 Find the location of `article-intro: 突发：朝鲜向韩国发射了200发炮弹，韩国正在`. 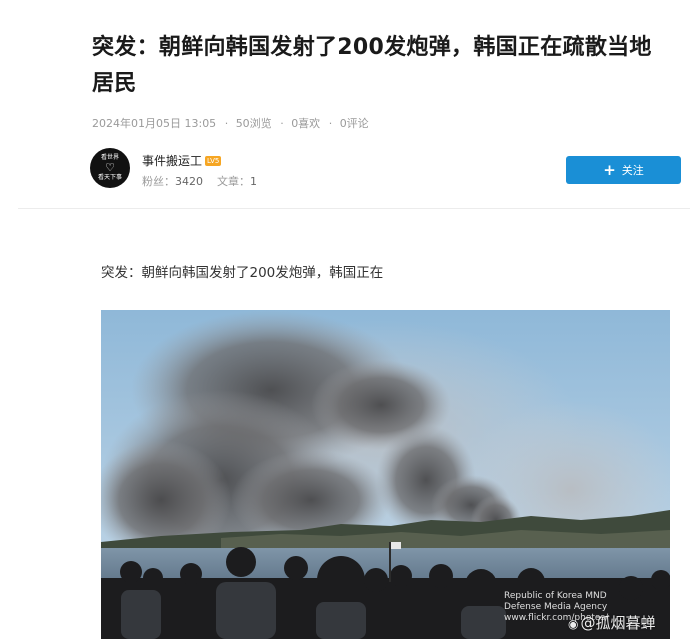

article-intro: 突发：朝鲜向韩国发射了200发炮弹，韩国正在 is located at coordinates (242, 273).